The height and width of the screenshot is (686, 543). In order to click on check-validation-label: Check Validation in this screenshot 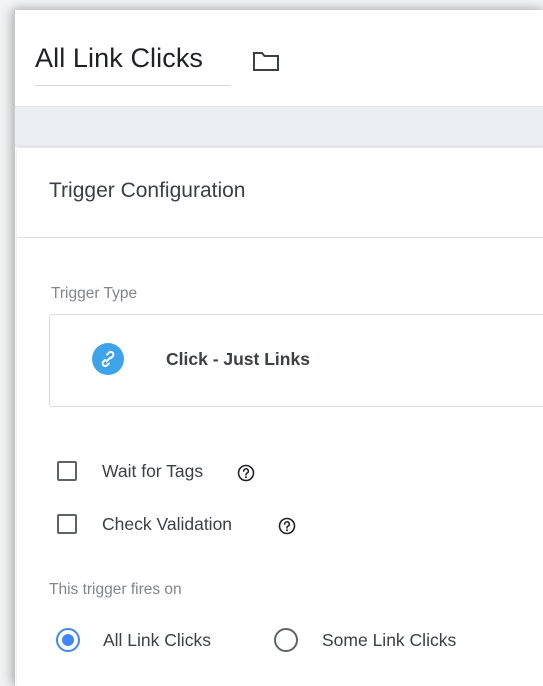, I will do `click(167, 524)`.